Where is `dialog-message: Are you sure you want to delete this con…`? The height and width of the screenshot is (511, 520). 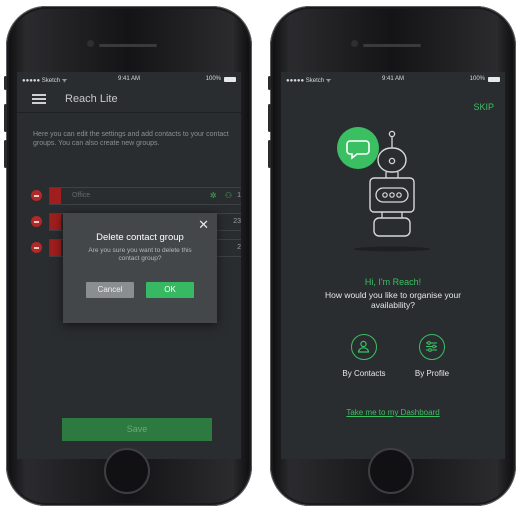 dialog-message: Are you sure you want to delete this con… is located at coordinates (140, 254).